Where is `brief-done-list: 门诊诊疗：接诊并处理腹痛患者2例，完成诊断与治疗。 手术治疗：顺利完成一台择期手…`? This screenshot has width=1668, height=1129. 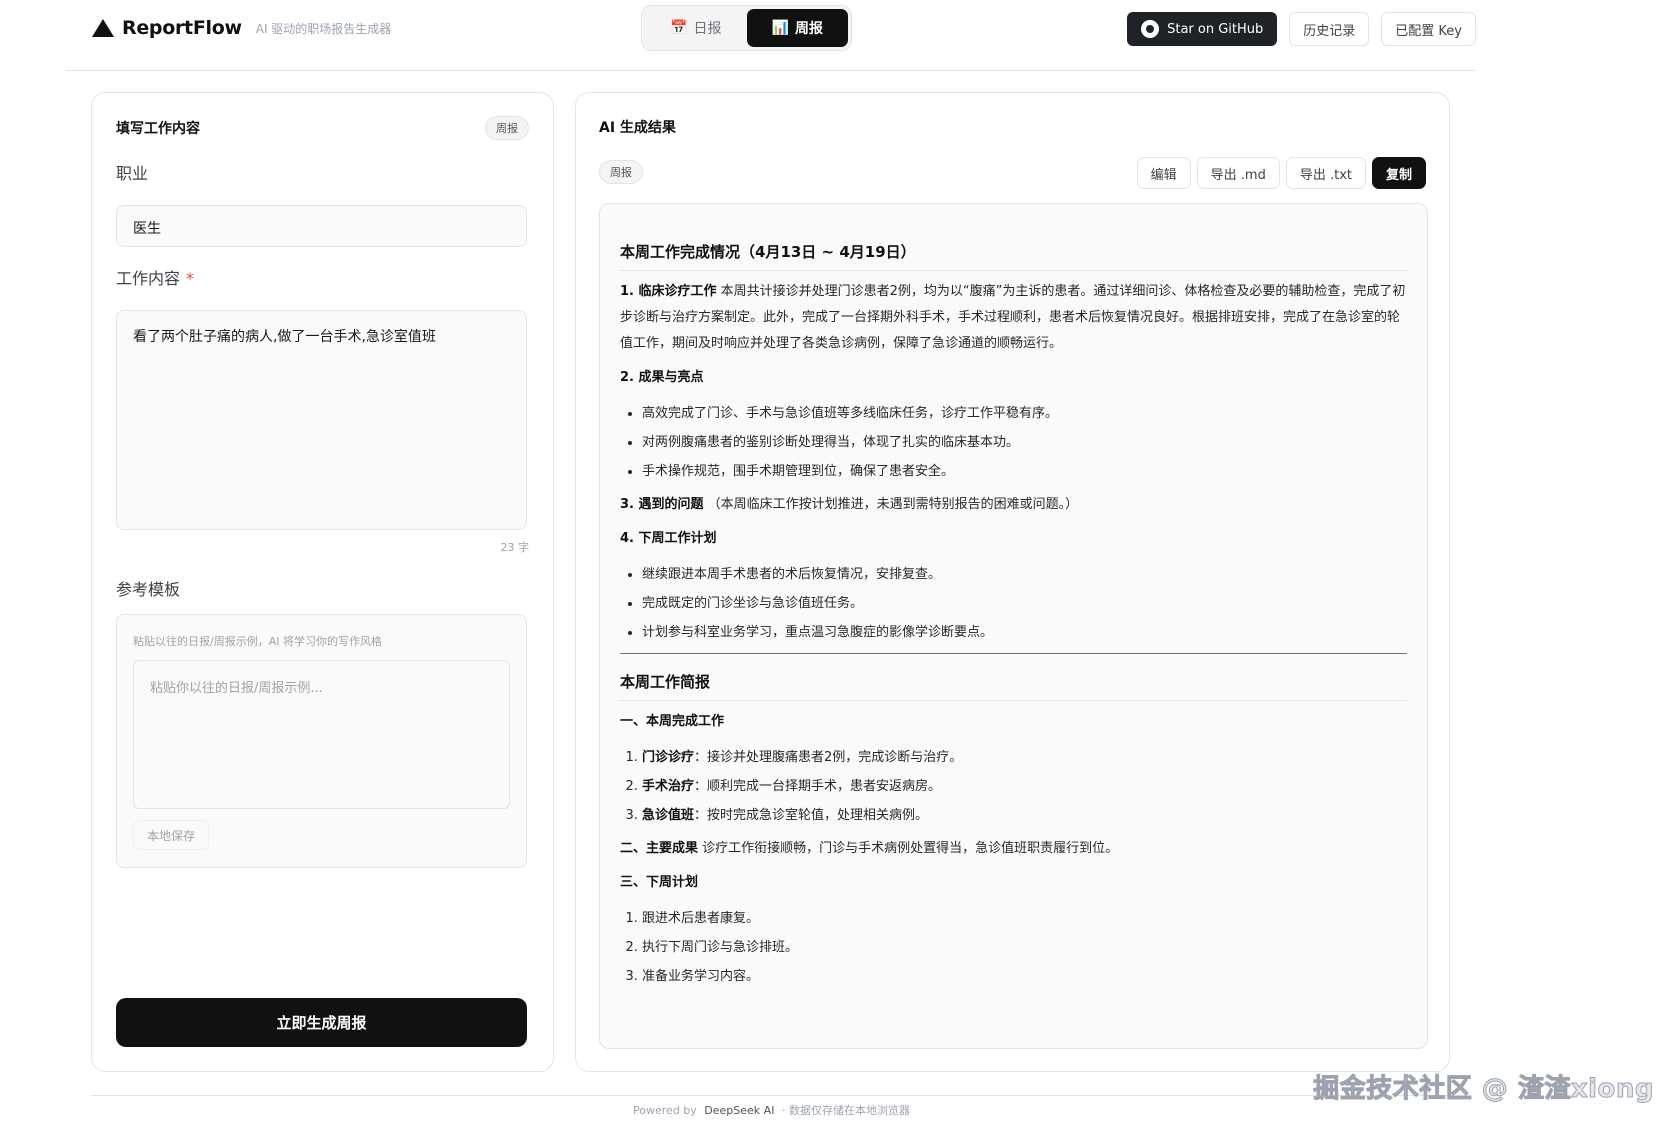
brief-done-list: 门诊诊疗：接诊并处理腹痛患者2例，完成诊断与治疗。 手术治疗：顺利完成一台择期手… is located at coordinates (1013, 786).